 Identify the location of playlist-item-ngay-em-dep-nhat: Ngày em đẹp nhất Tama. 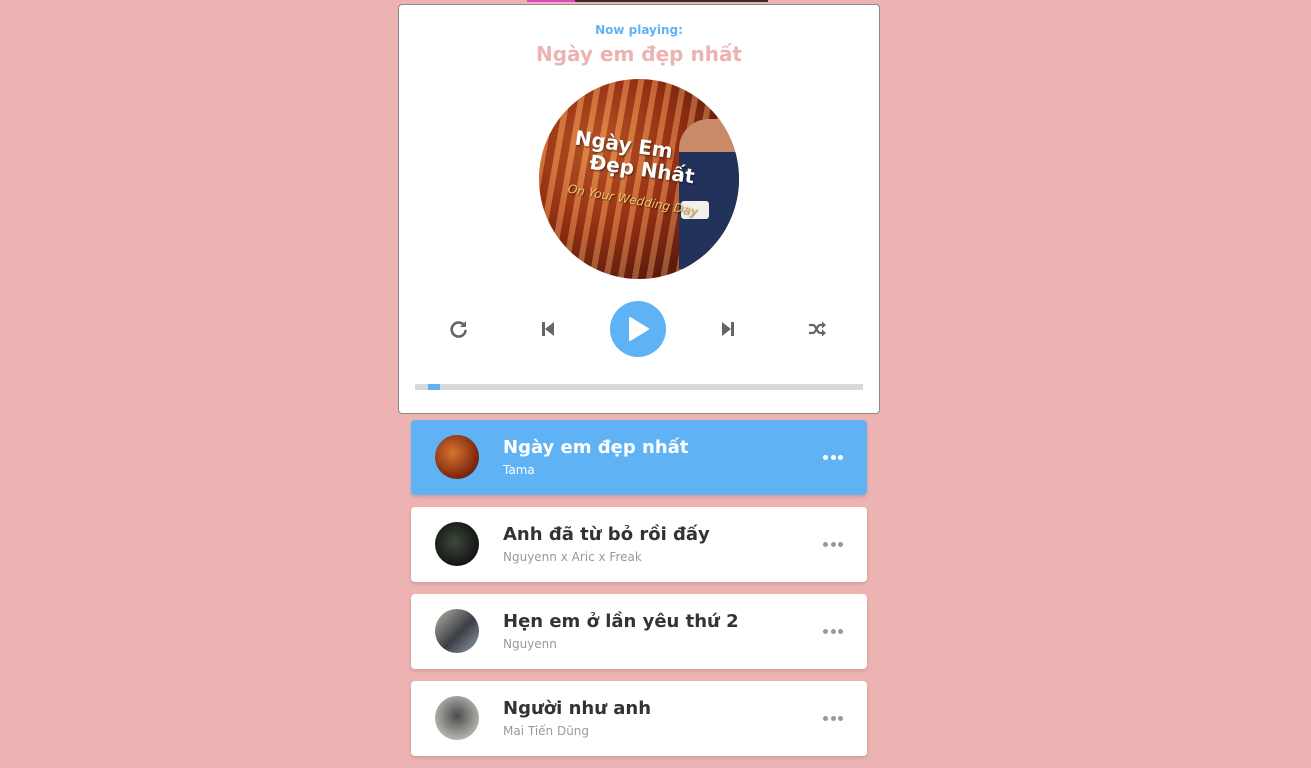
(639, 457).